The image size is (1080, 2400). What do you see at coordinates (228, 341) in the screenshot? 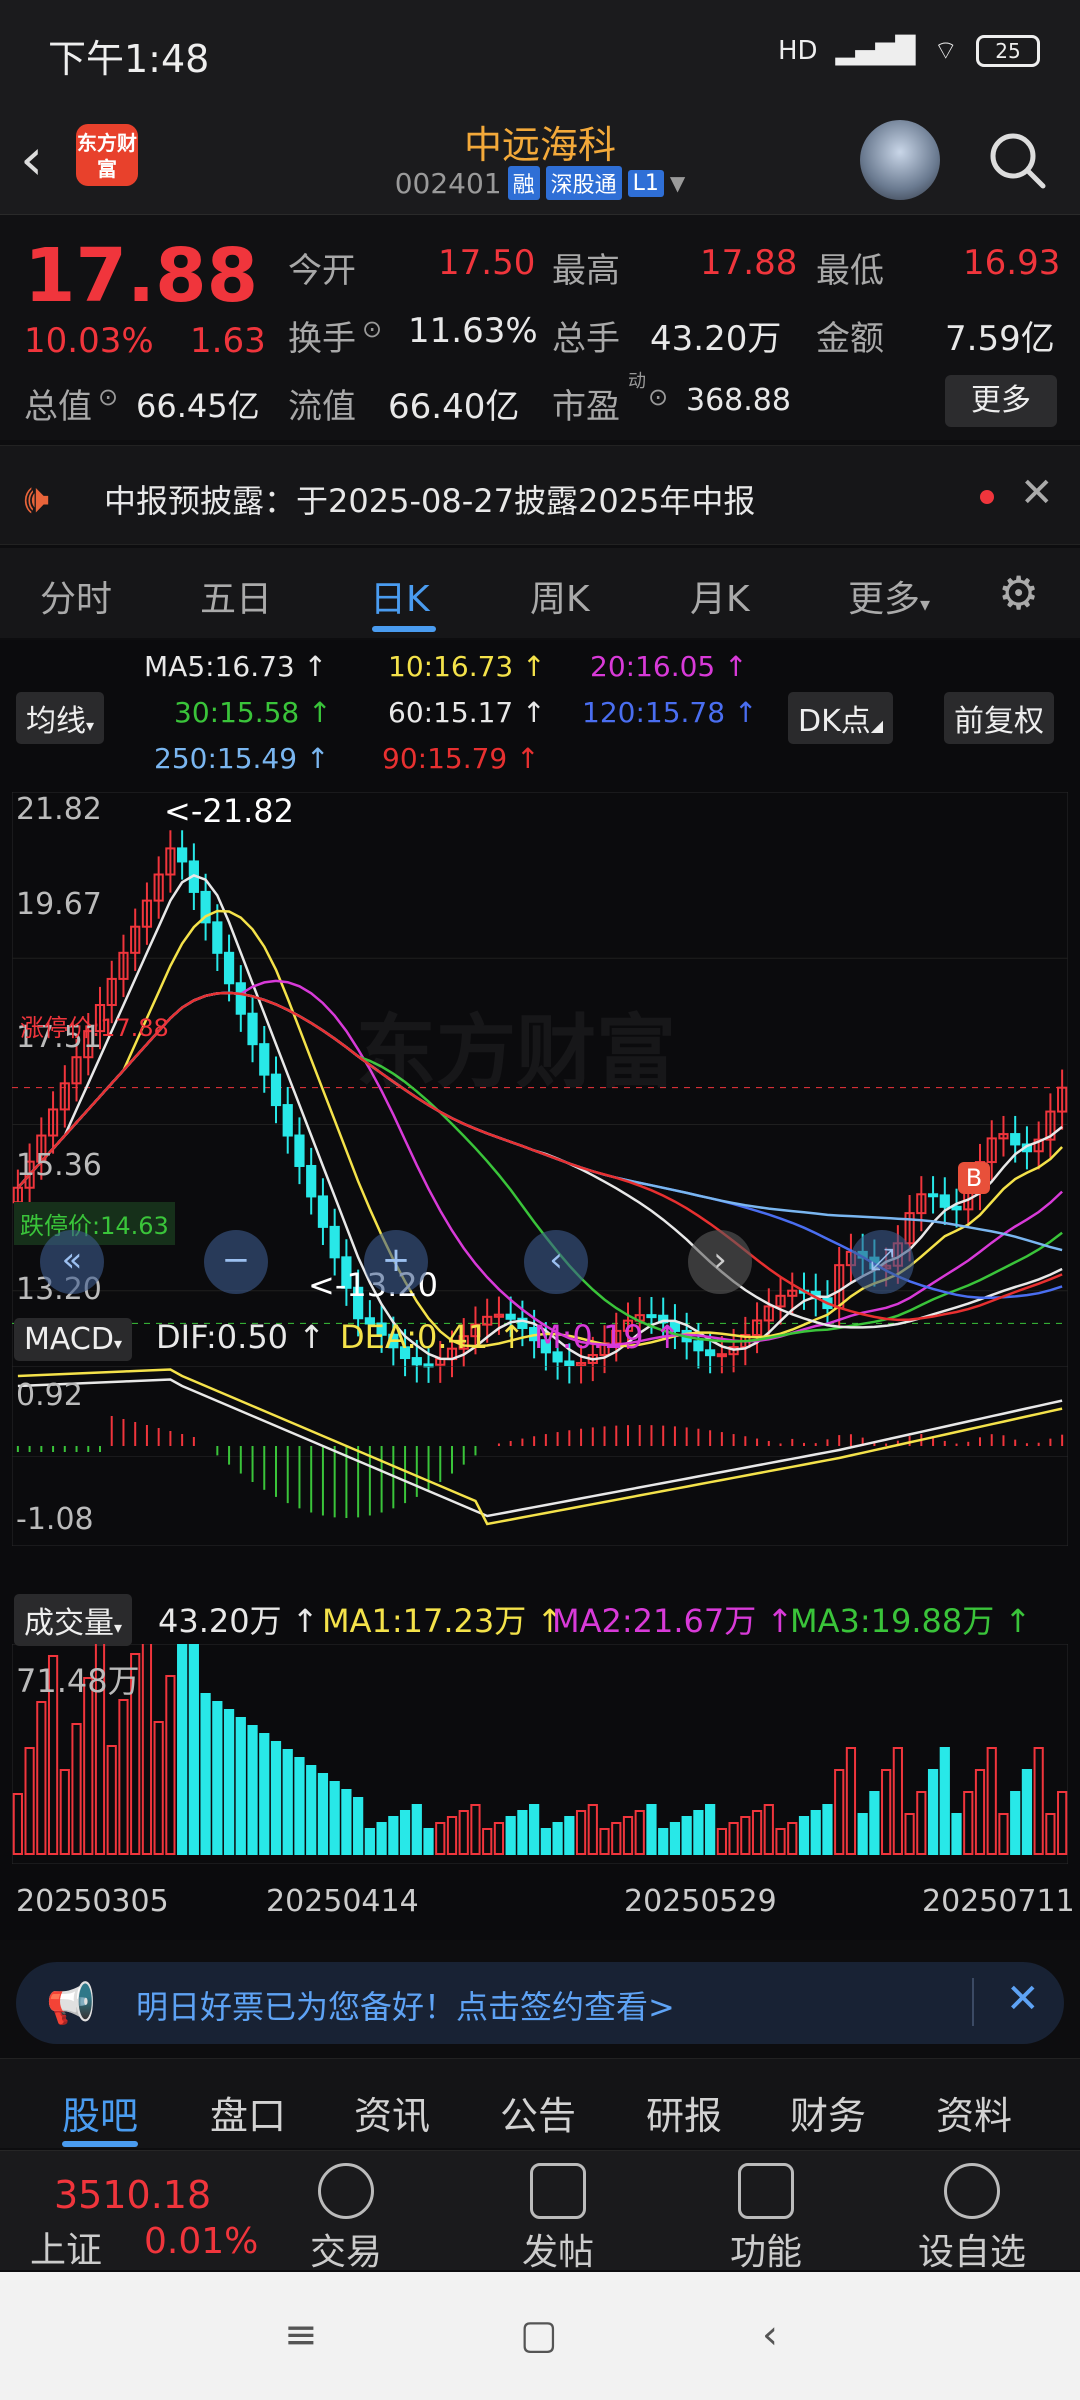
I see `change-value: 1.63` at bounding box center [228, 341].